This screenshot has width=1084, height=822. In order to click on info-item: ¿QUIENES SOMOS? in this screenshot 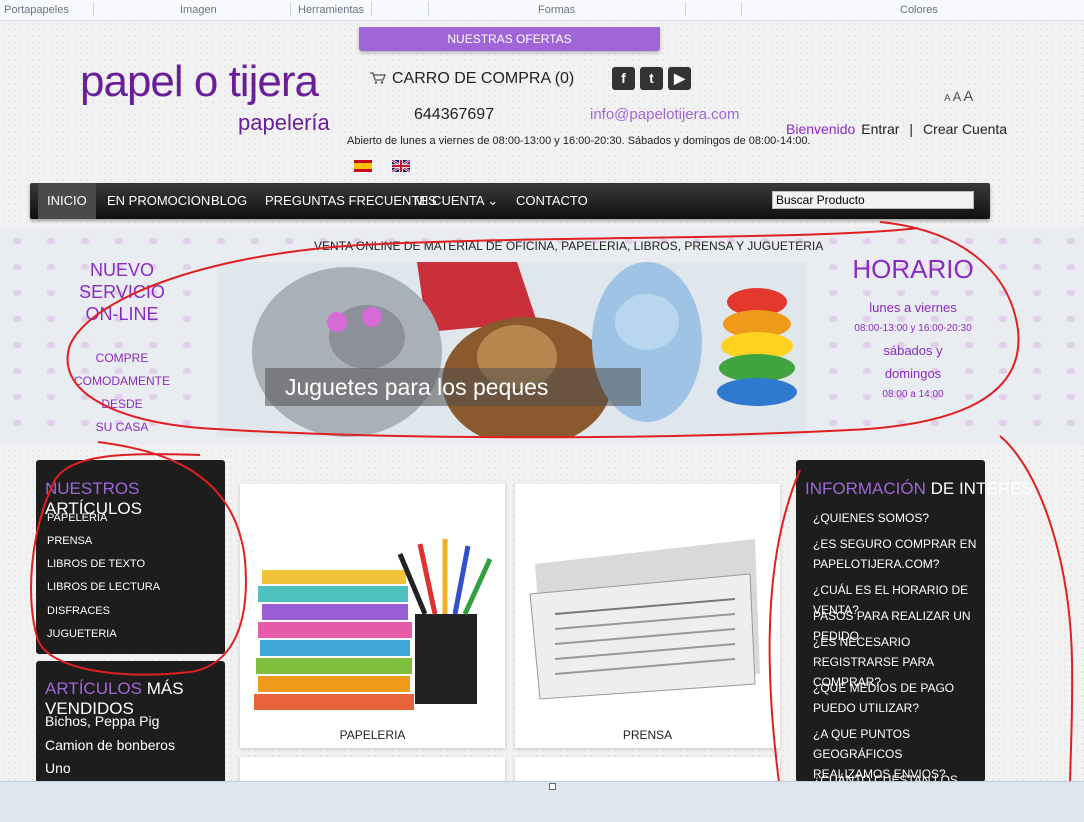, I will do `click(897, 518)`.